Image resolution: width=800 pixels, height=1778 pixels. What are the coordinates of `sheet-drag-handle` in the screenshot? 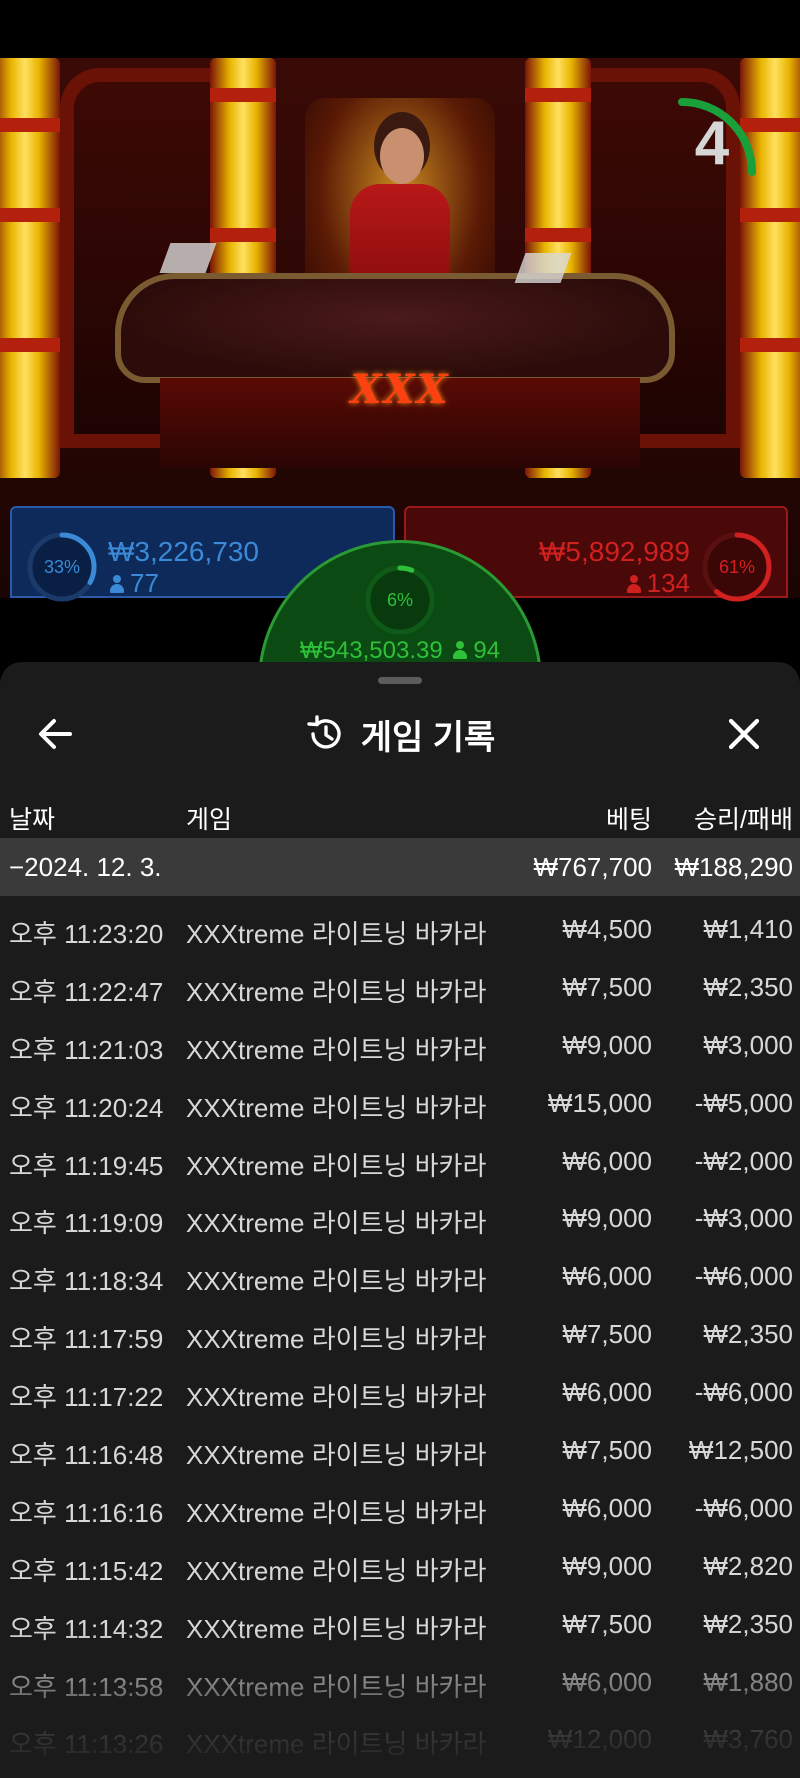 It's located at (400, 680).